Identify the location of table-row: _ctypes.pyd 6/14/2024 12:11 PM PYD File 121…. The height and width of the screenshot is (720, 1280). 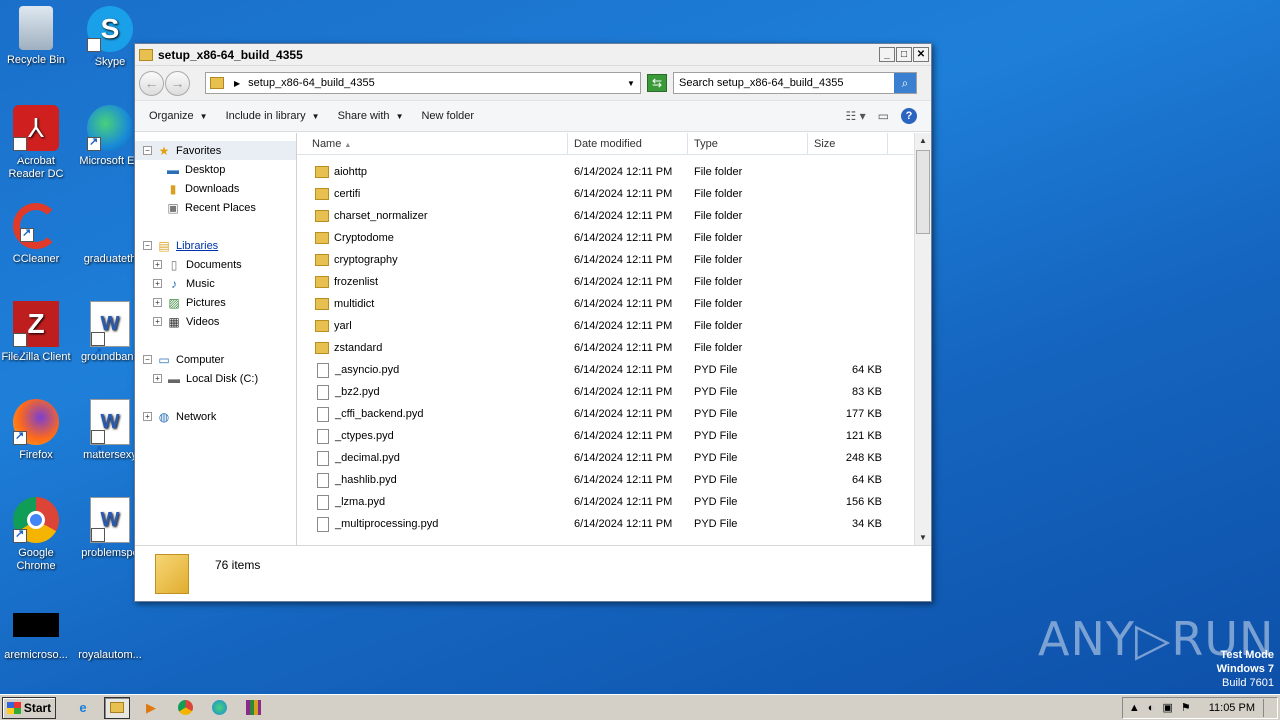
(614, 436).